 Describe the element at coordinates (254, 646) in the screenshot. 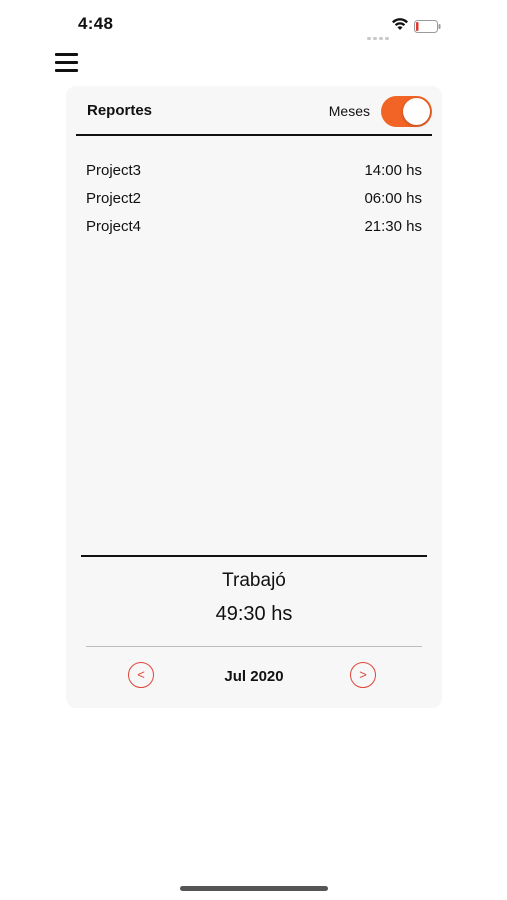

I see `thin-divider` at that location.